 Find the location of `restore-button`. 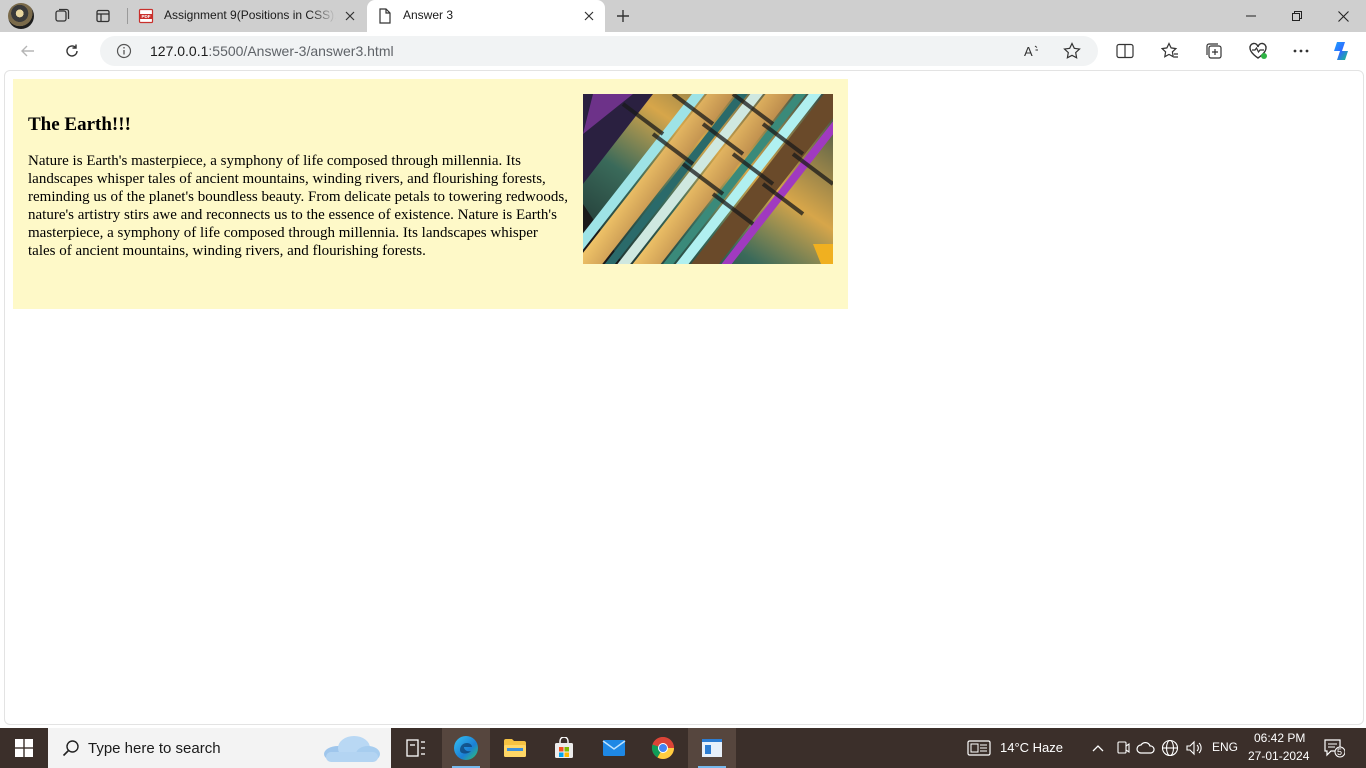

restore-button is located at coordinates (1297, 16).